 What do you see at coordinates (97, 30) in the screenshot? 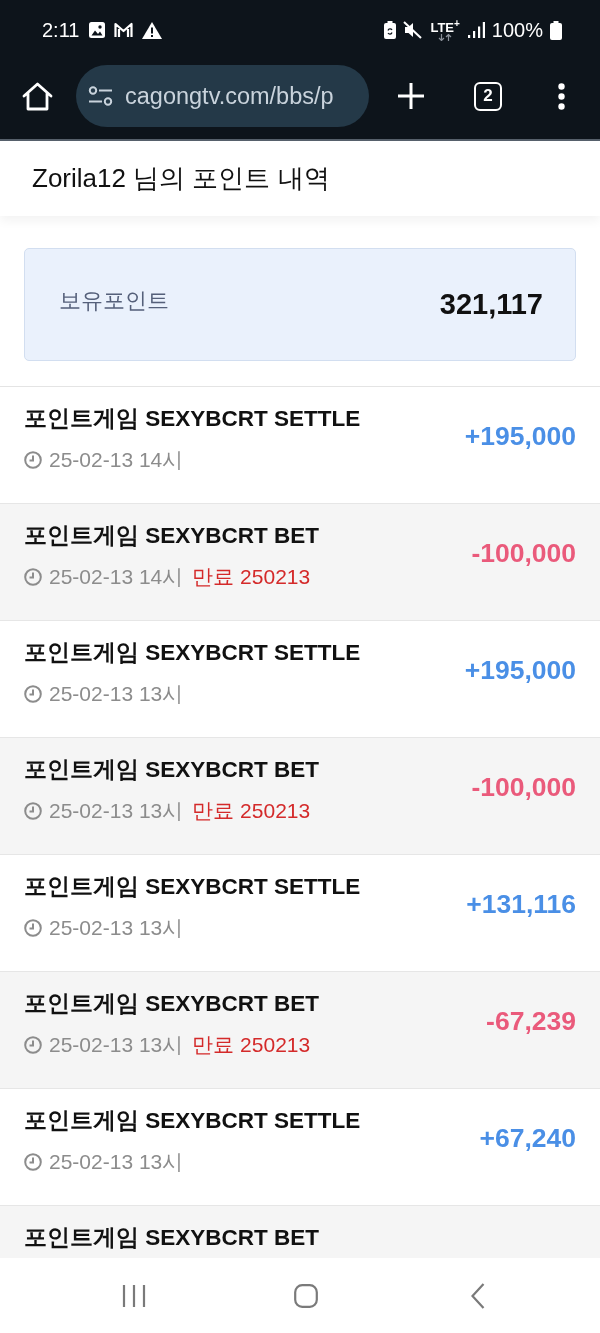
I see `image-icon` at bounding box center [97, 30].